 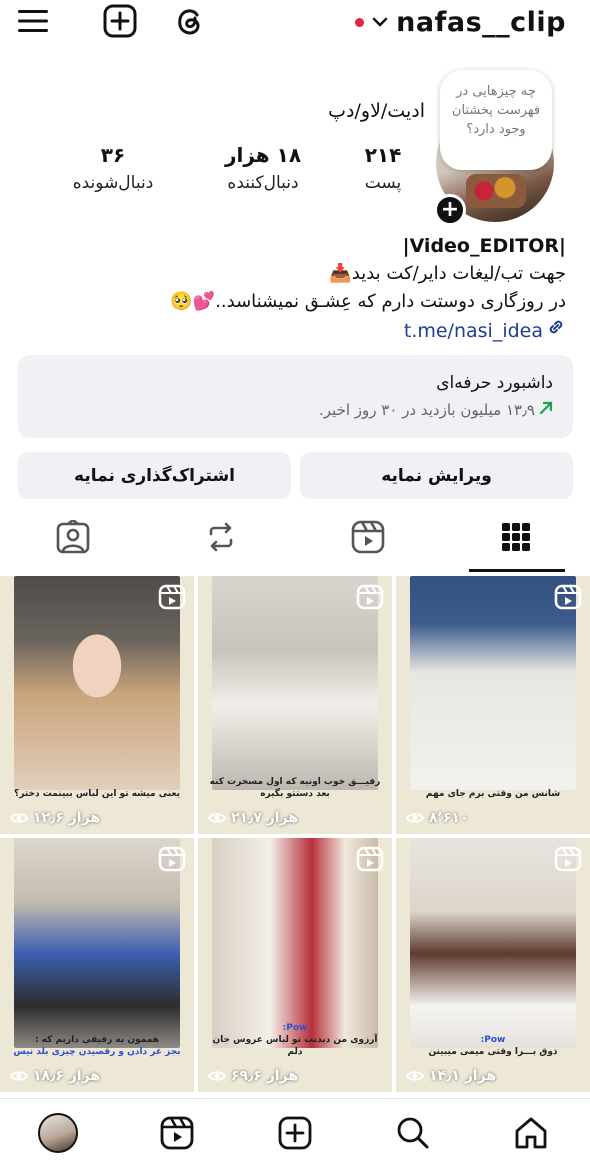 I want to click on home-icon, so click(x=531, y=1133).